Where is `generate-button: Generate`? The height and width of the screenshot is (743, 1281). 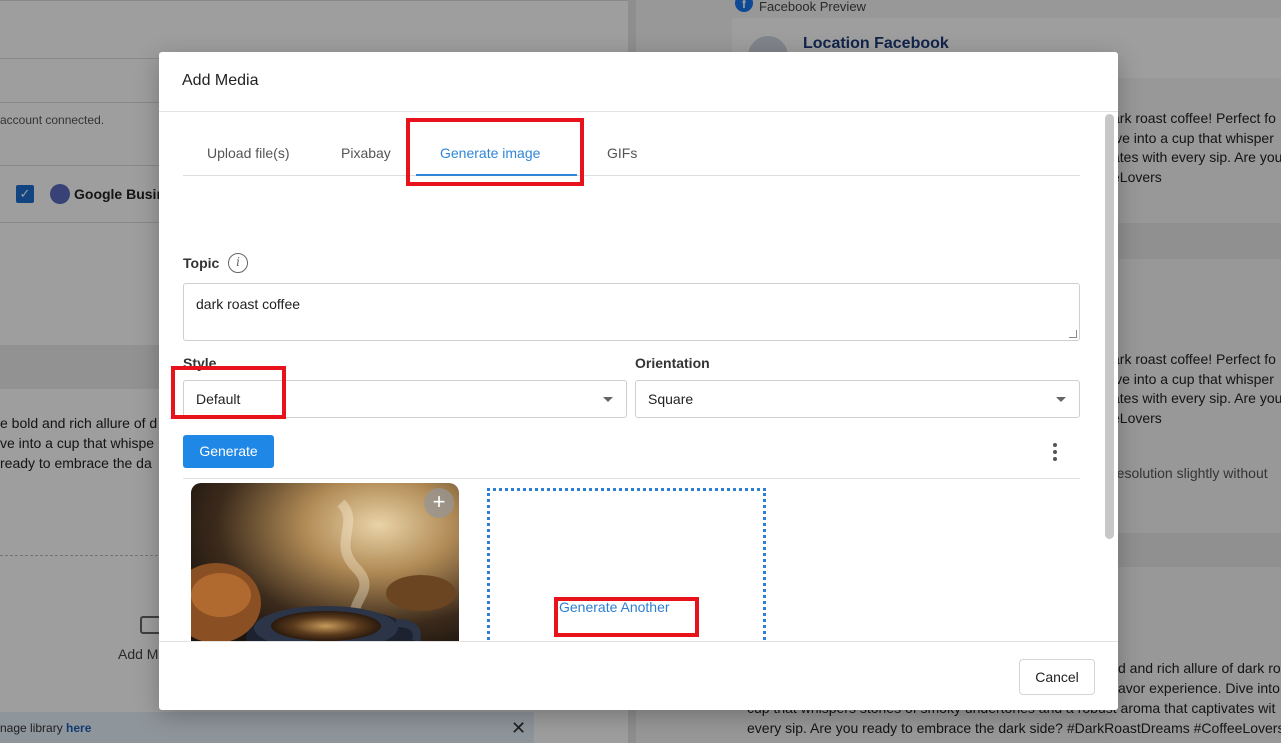 generate-button: Generate is located at coordinates (228, 451).